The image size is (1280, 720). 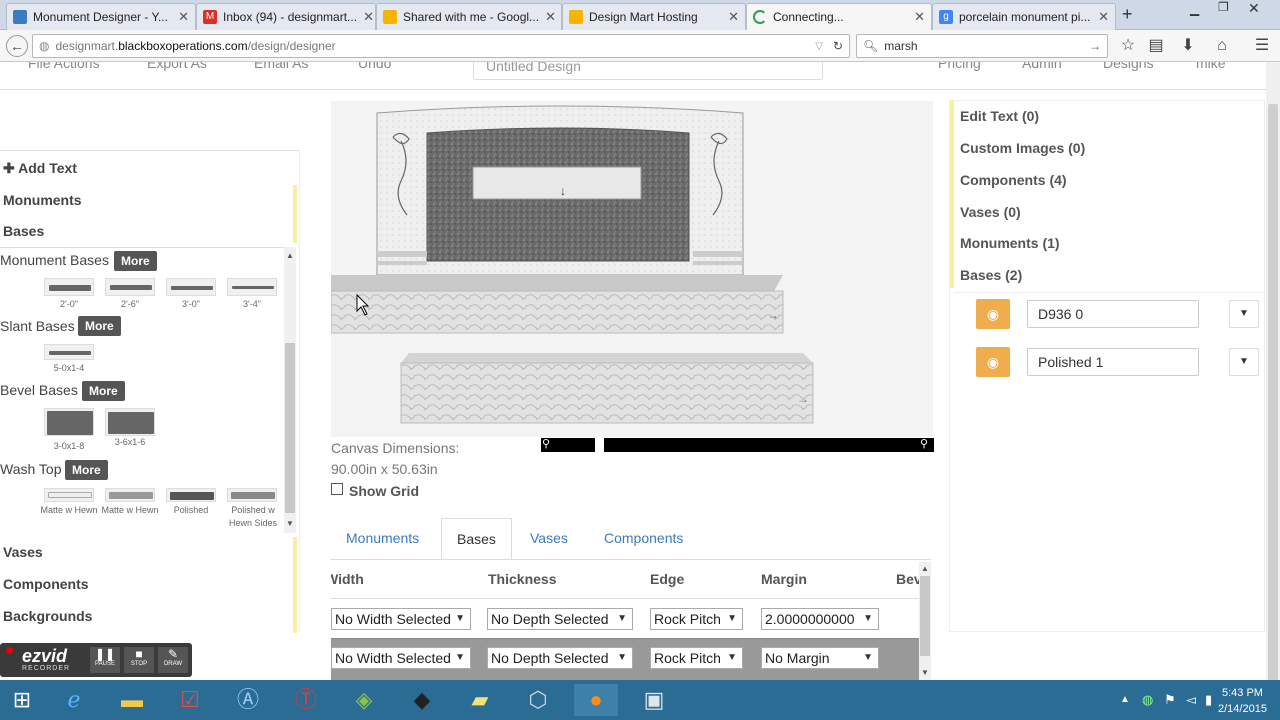 I want to click on reading-list-icon: ▤, so click(x=1156, y=46).